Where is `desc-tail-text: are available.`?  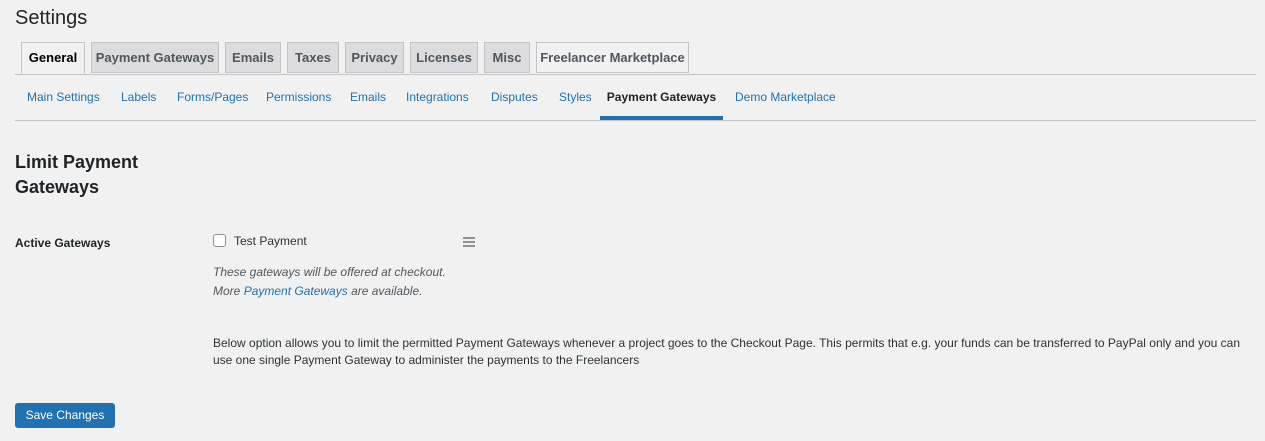 desc-tail-text: are available. is located at coordinates (387, 291).